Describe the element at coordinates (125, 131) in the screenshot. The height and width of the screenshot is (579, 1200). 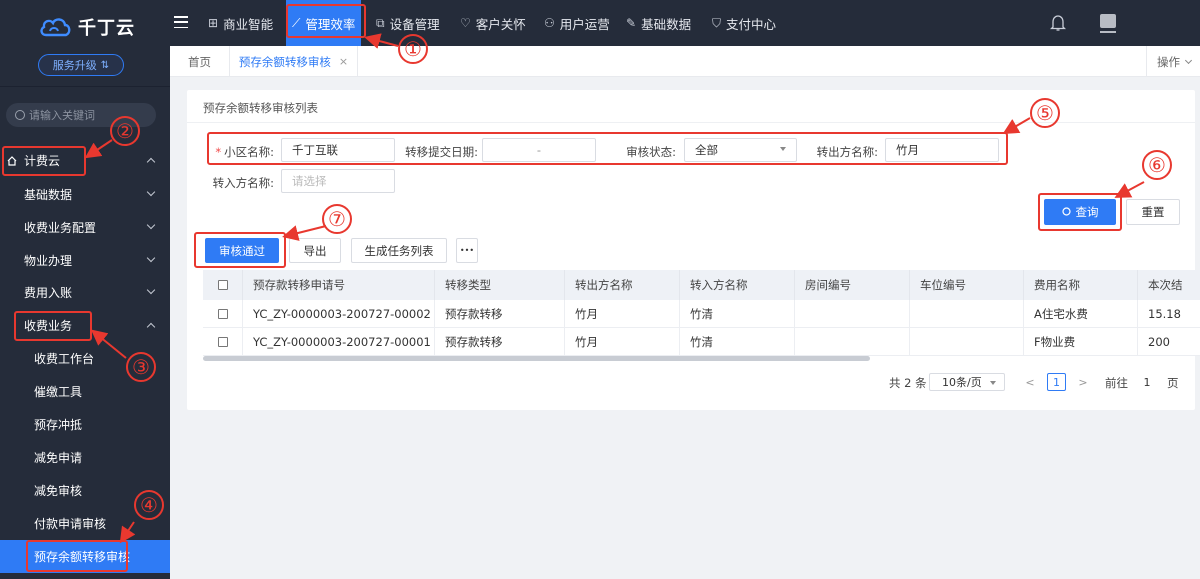
I see `annotation-number-2: ②` at that location.